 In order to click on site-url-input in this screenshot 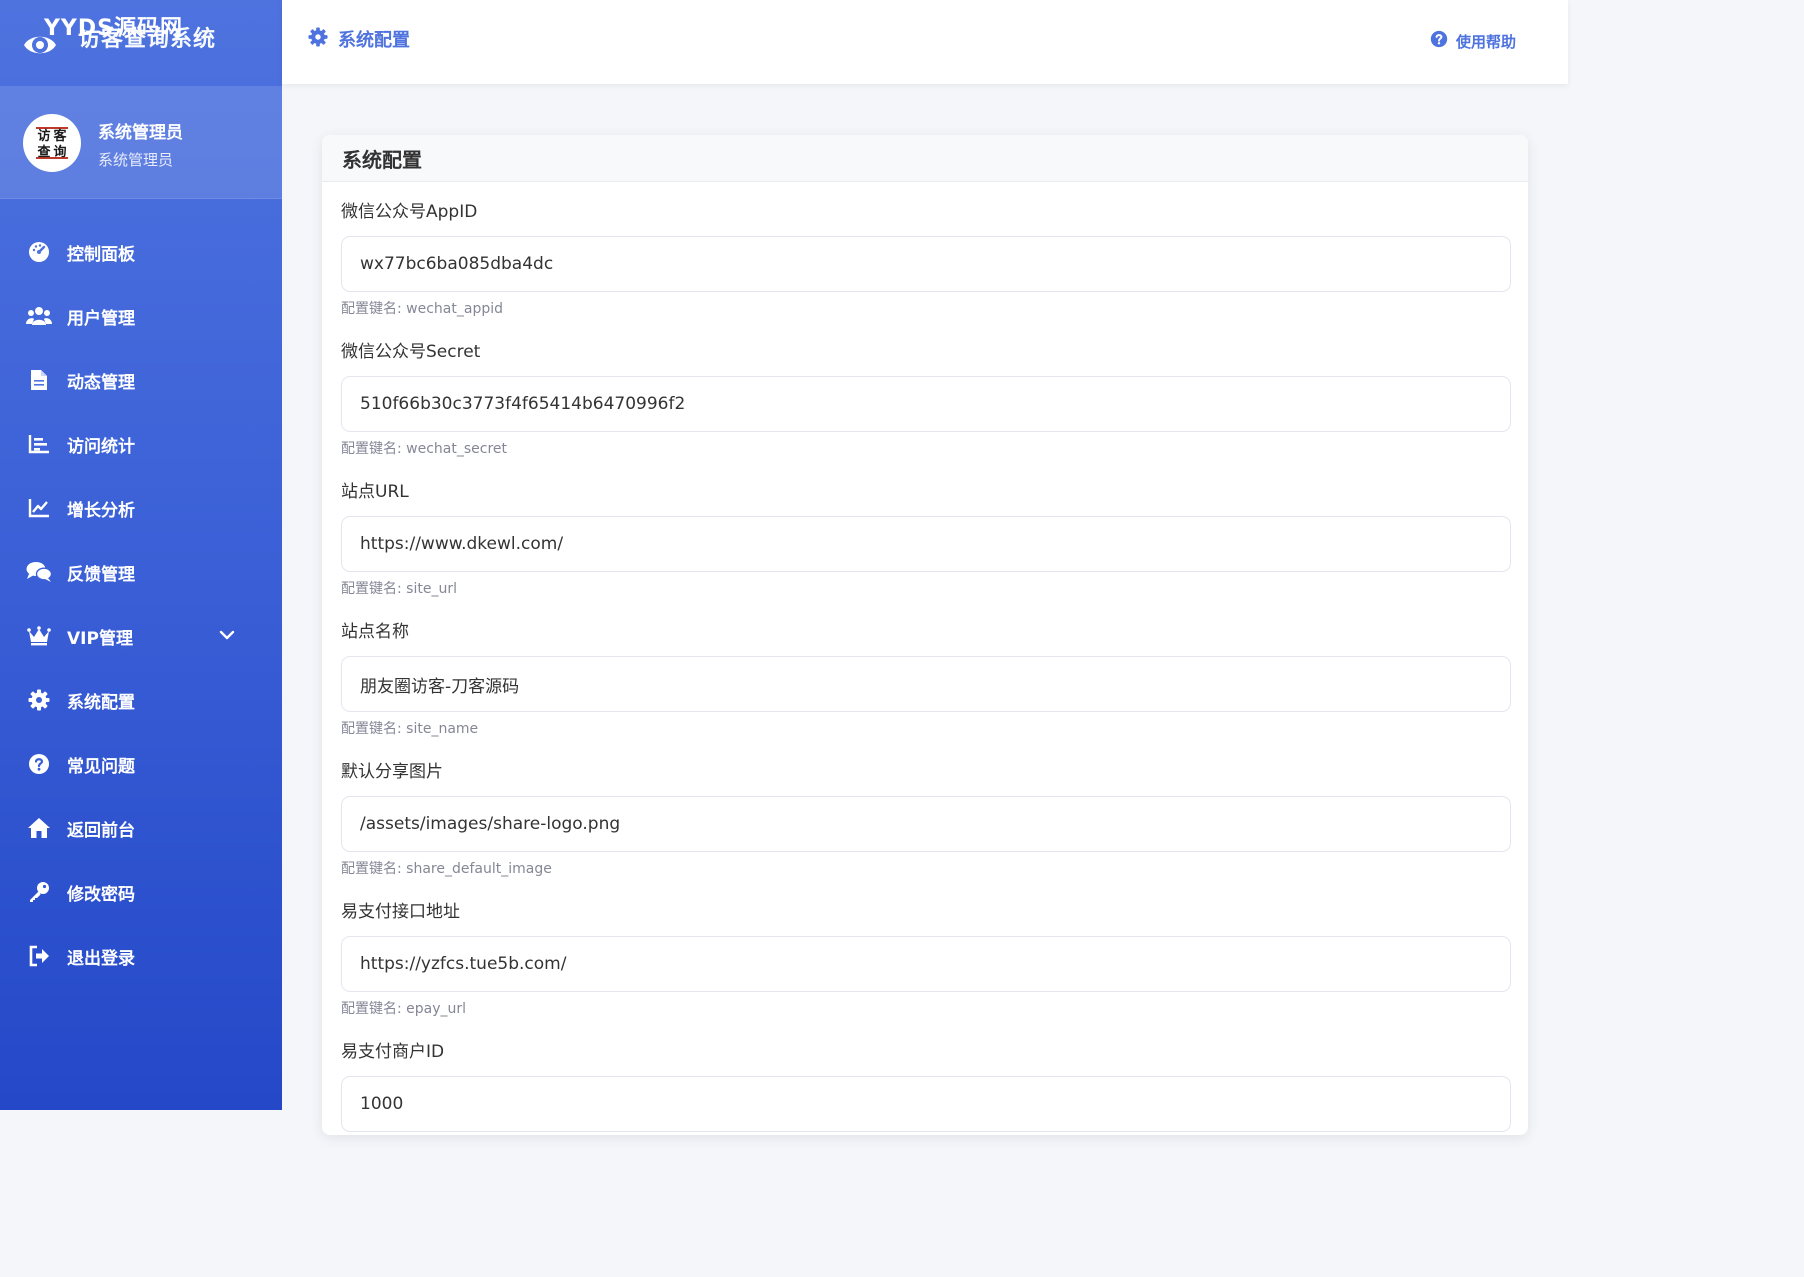, I will do `click(926, 544)`.